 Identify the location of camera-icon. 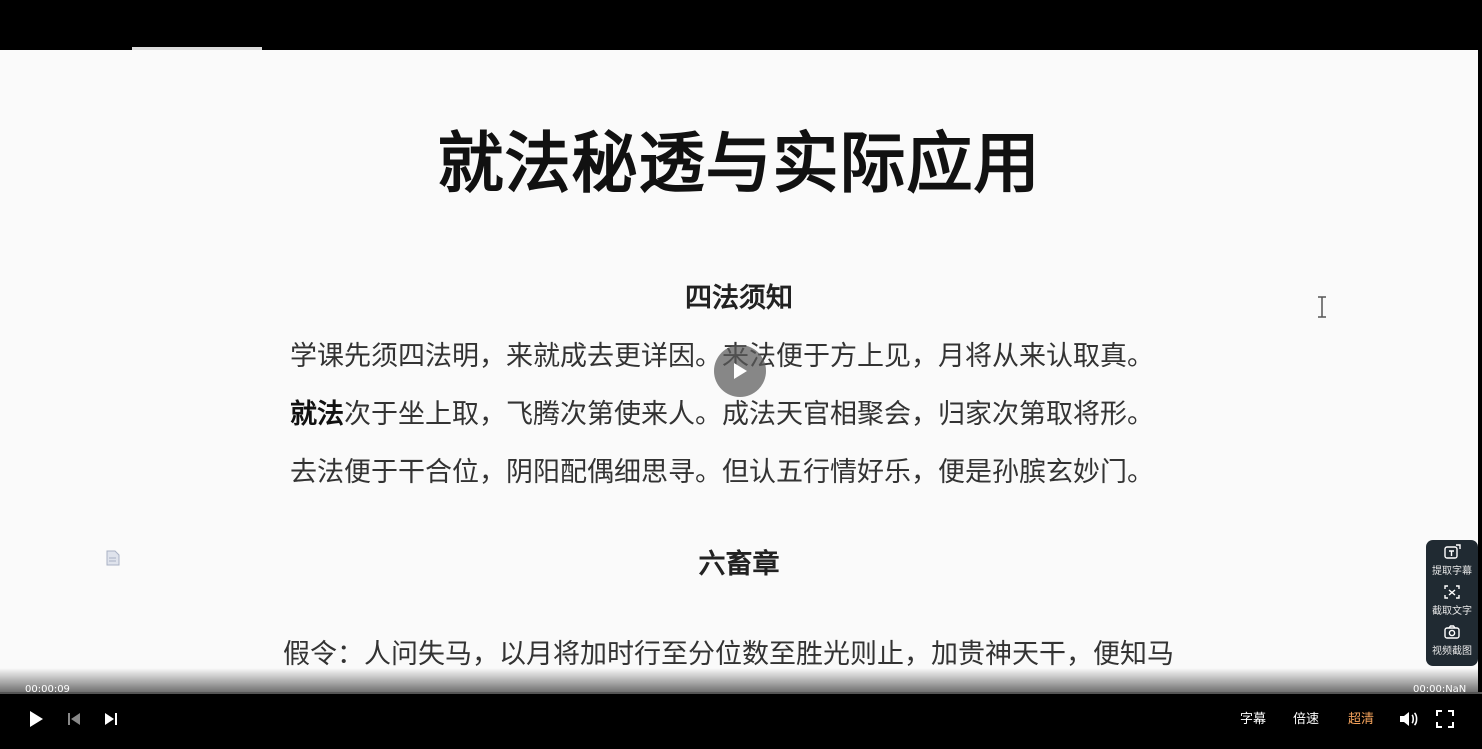
(1452, 631).